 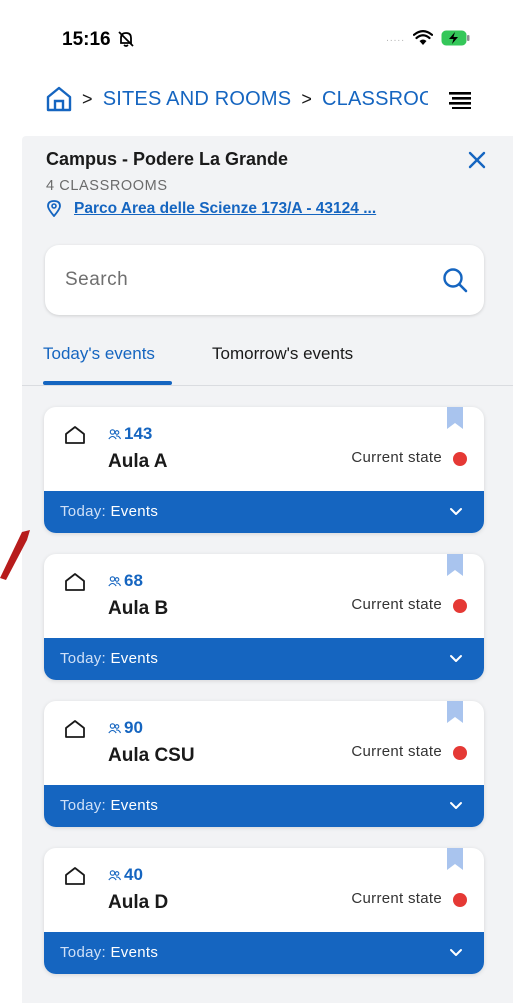 I want to click on tab-todays-events: Today's events, so click(x=99, y=354).